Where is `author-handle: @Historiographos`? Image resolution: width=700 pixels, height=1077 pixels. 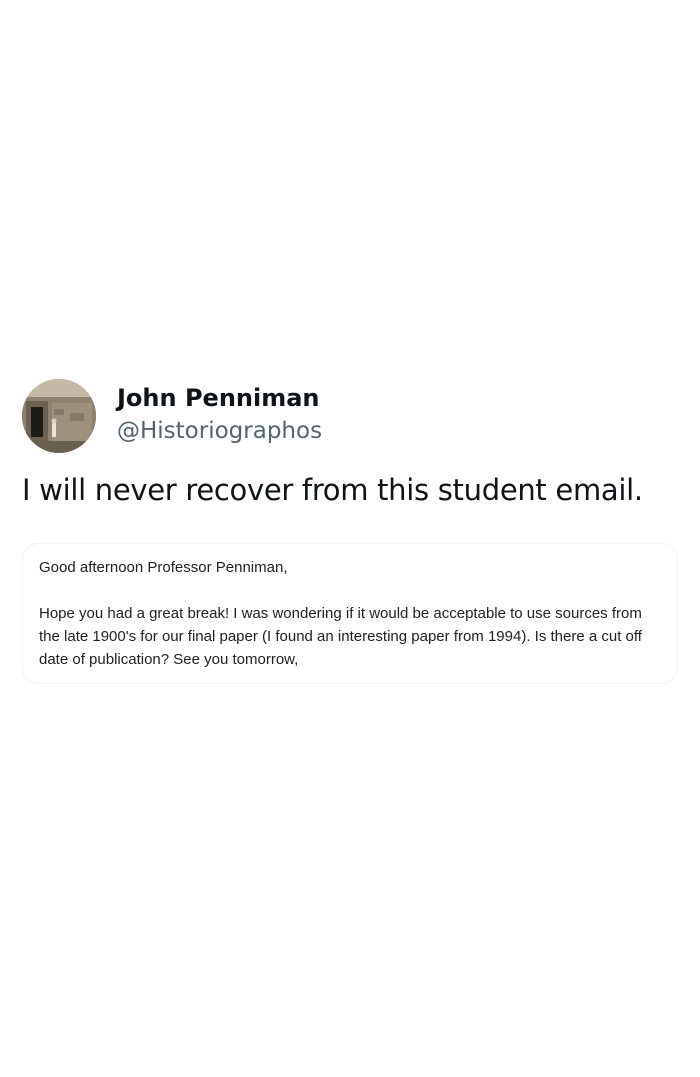 author-handle: @Historiographos is located at coordinates (219, 431).